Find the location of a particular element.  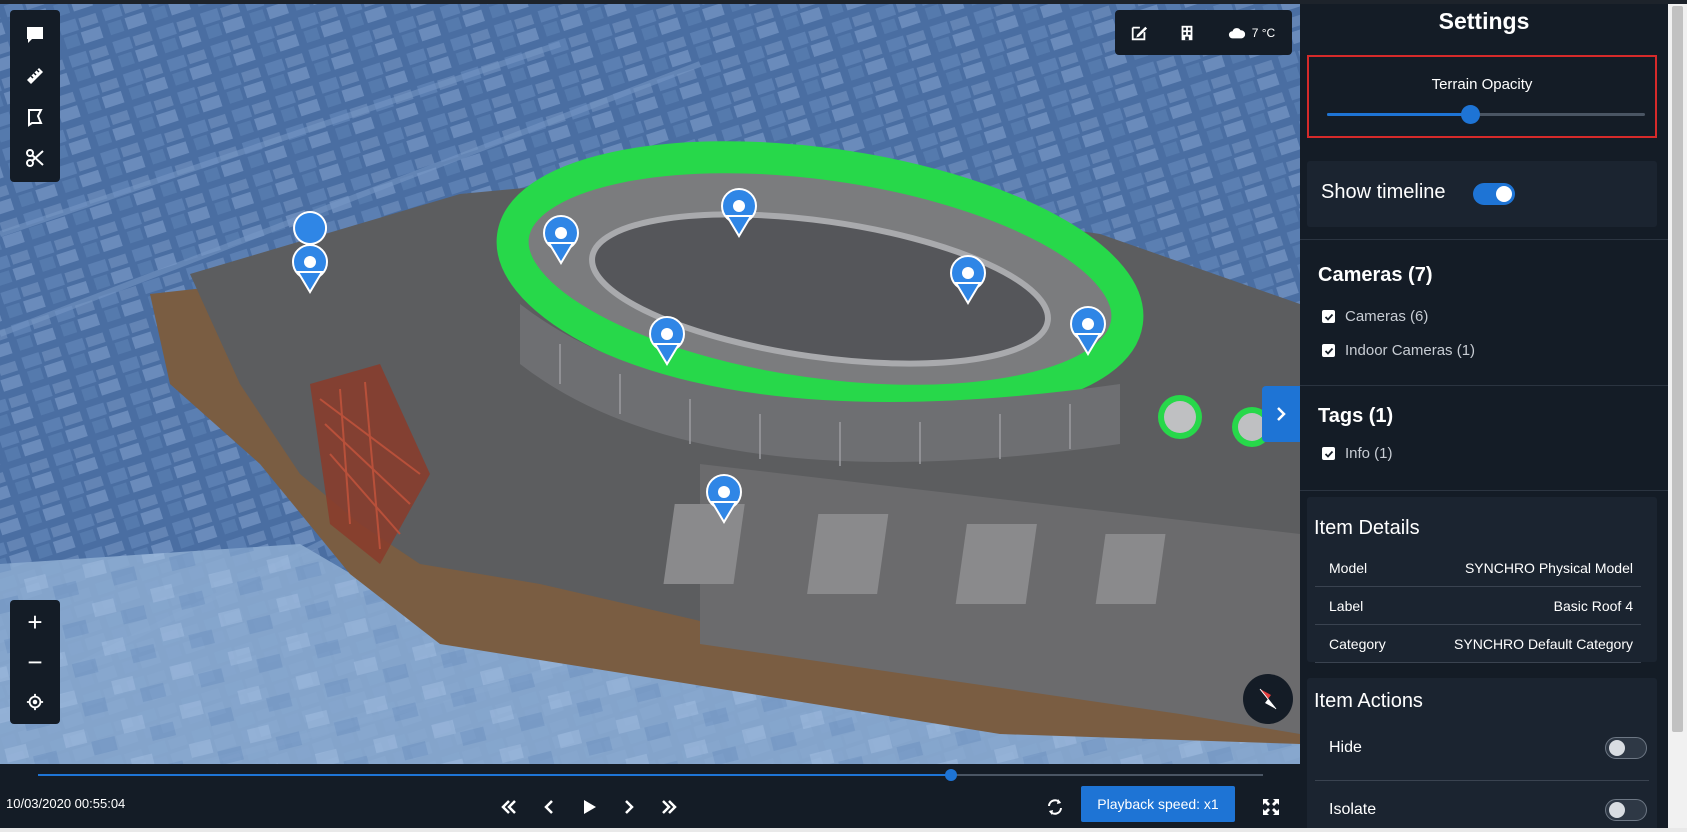

comment-tool-button is located at coordinates (35, 34).